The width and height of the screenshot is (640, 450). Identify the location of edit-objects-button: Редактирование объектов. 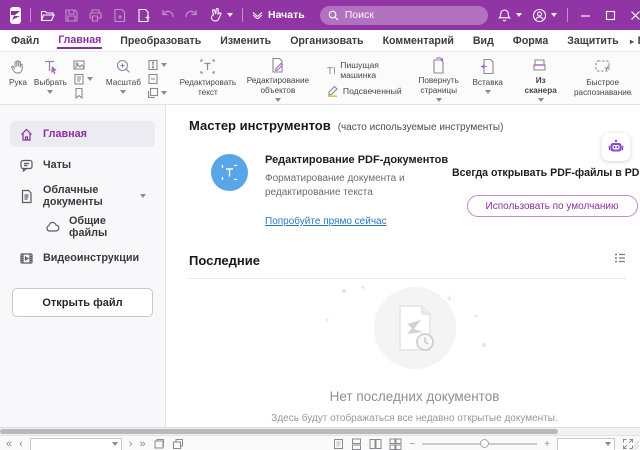
(278, 78).